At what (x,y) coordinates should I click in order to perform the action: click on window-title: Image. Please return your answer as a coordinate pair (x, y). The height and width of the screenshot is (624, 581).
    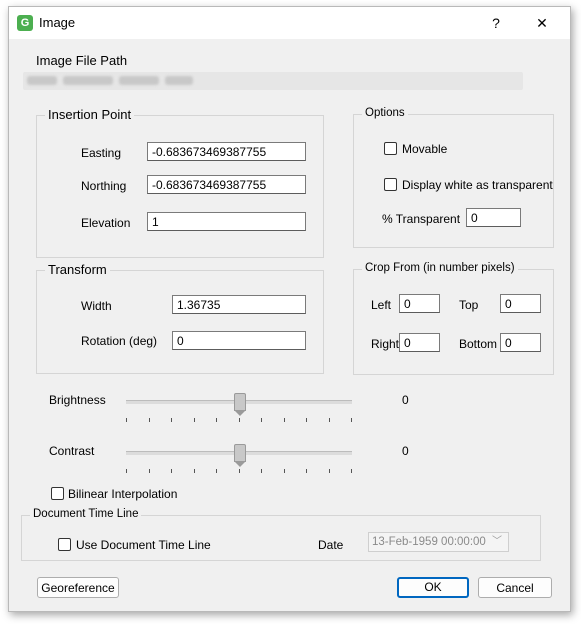
    Looking at the image, I should click on (57, 22).